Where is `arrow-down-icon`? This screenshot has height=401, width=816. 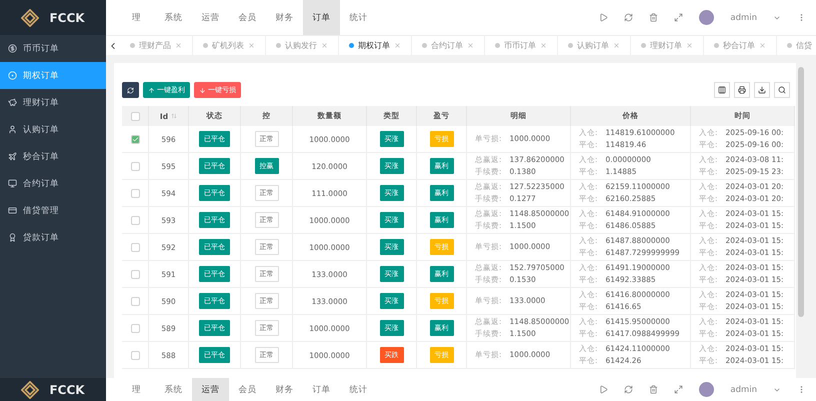
arrow-down-icon is located at coordinates (202, 90).